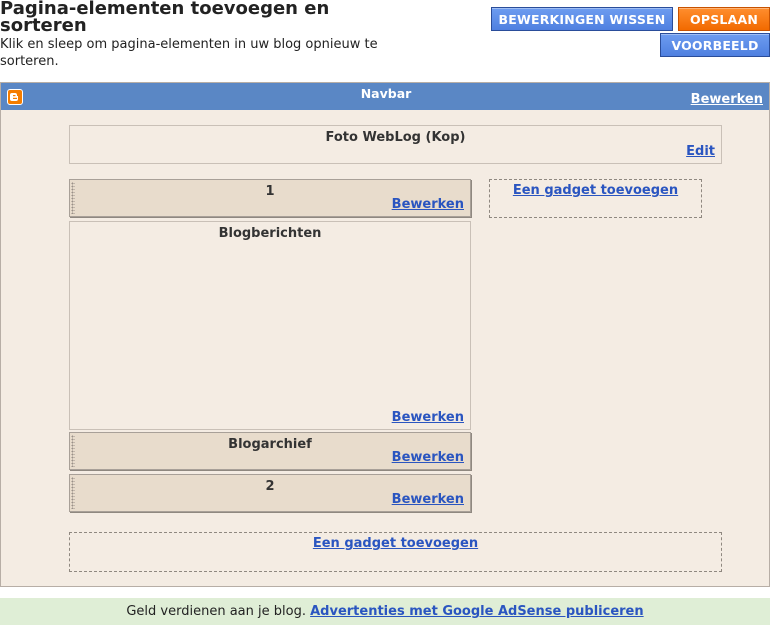  What do you see at coordinates (724, 19) in the screenshot?
I see `save-button: OPSLAAN` at bounding box center [724, 19].